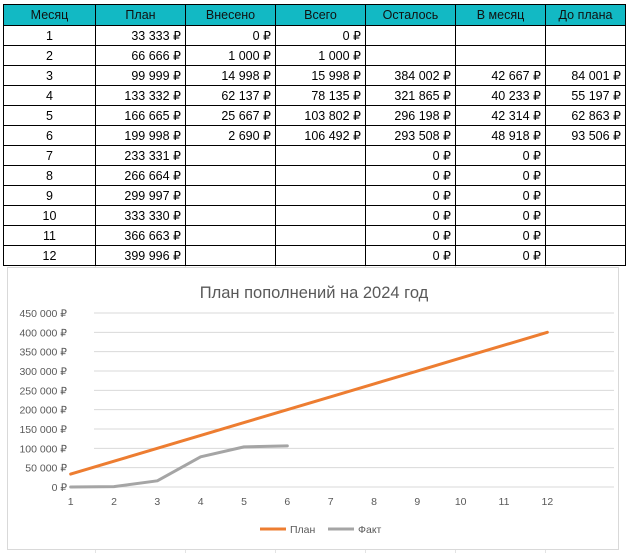 The height and width of the screenshot is (553, 631). What do you see at coordinates (230, 75) in the screenshot?
I see `cell-deposited: 14 998 ₽` at bounding box center [230, 75].